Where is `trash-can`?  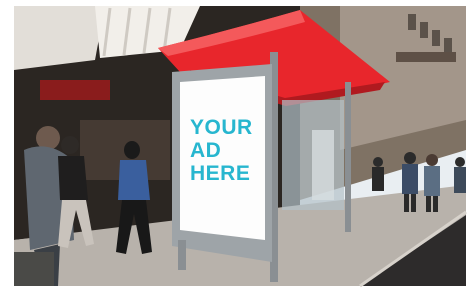
trash-can is located at coordinates (34, 269).